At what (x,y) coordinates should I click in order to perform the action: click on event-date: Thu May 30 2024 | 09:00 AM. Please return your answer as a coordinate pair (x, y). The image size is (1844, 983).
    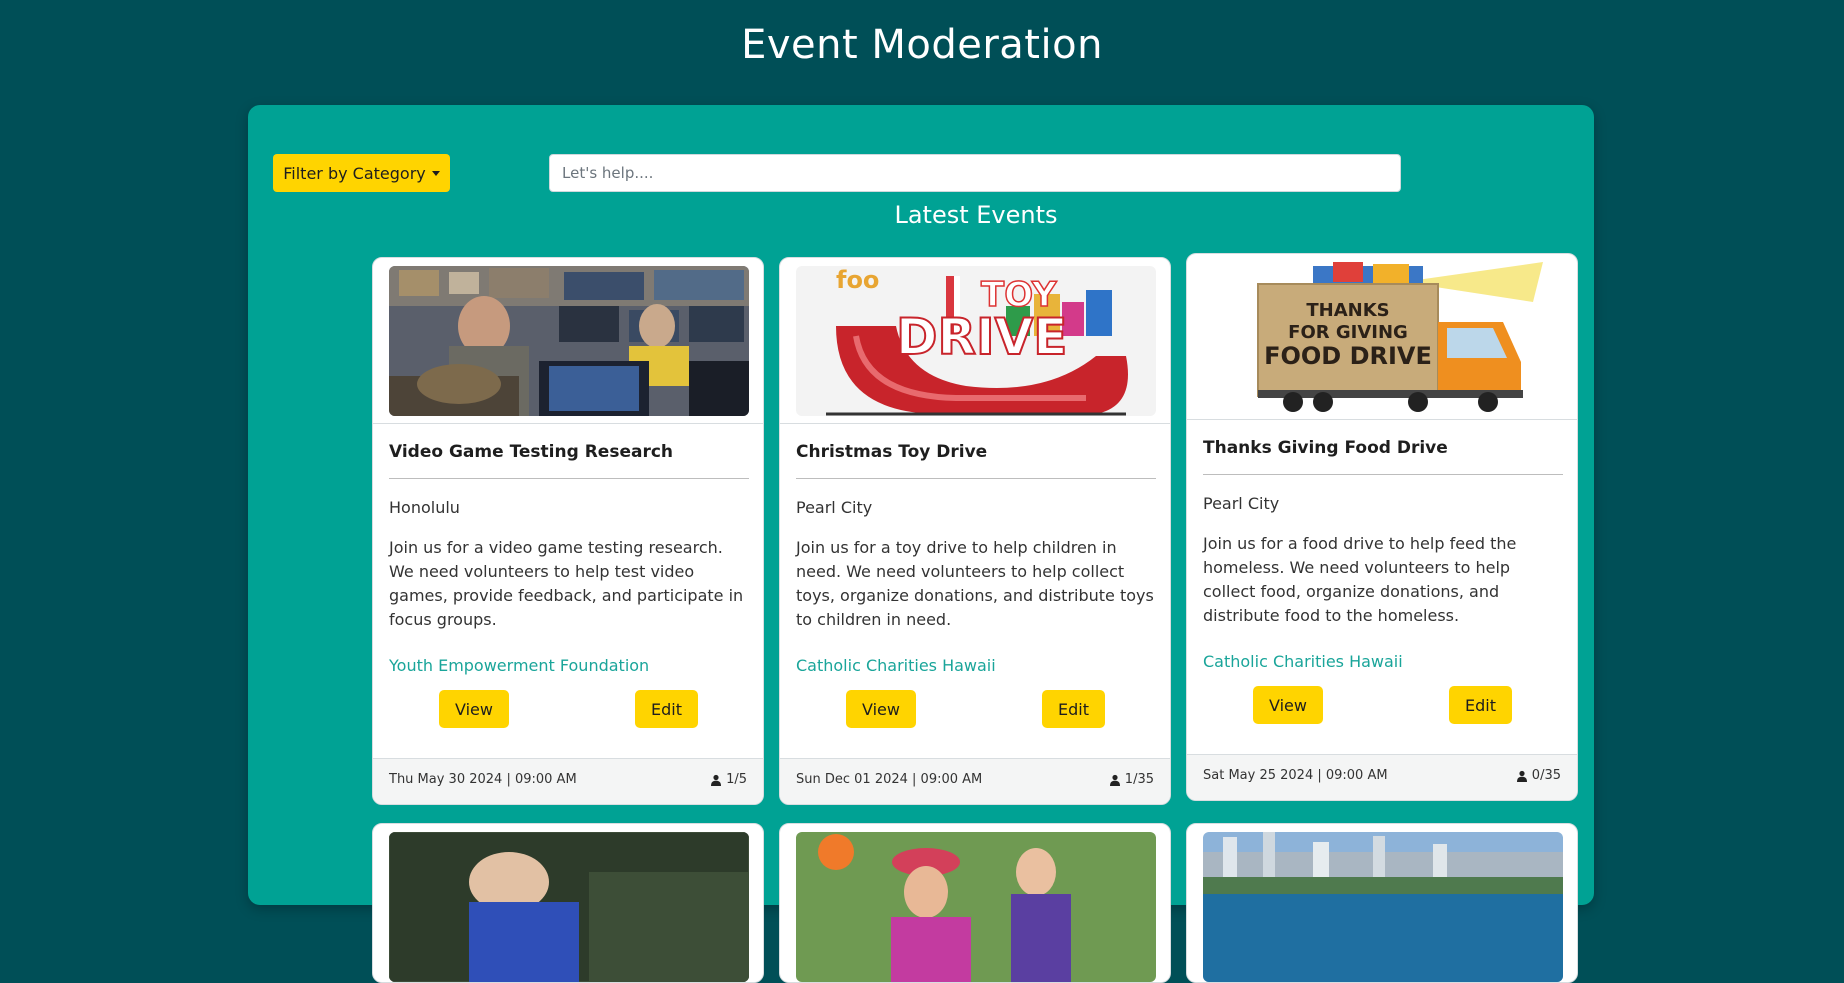
    Looking at the image, I should click on (483, 779).